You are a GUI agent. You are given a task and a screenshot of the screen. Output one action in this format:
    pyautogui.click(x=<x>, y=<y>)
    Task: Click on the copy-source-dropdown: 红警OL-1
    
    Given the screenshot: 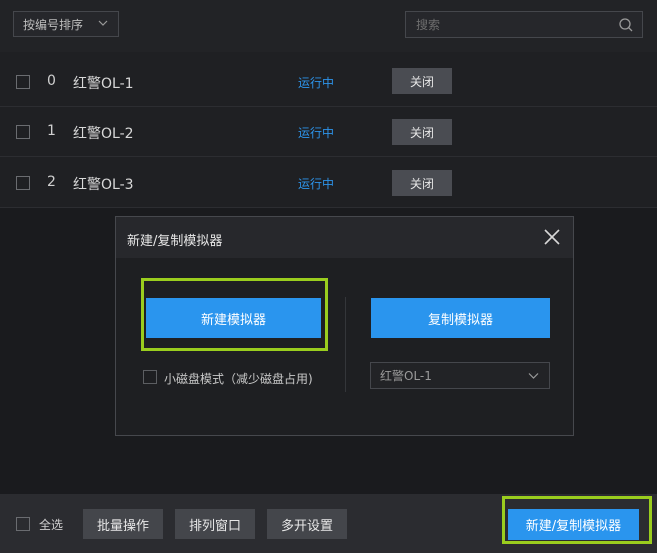 What is the action you would take?
    pyautogui.click(x=460, y=375)
    